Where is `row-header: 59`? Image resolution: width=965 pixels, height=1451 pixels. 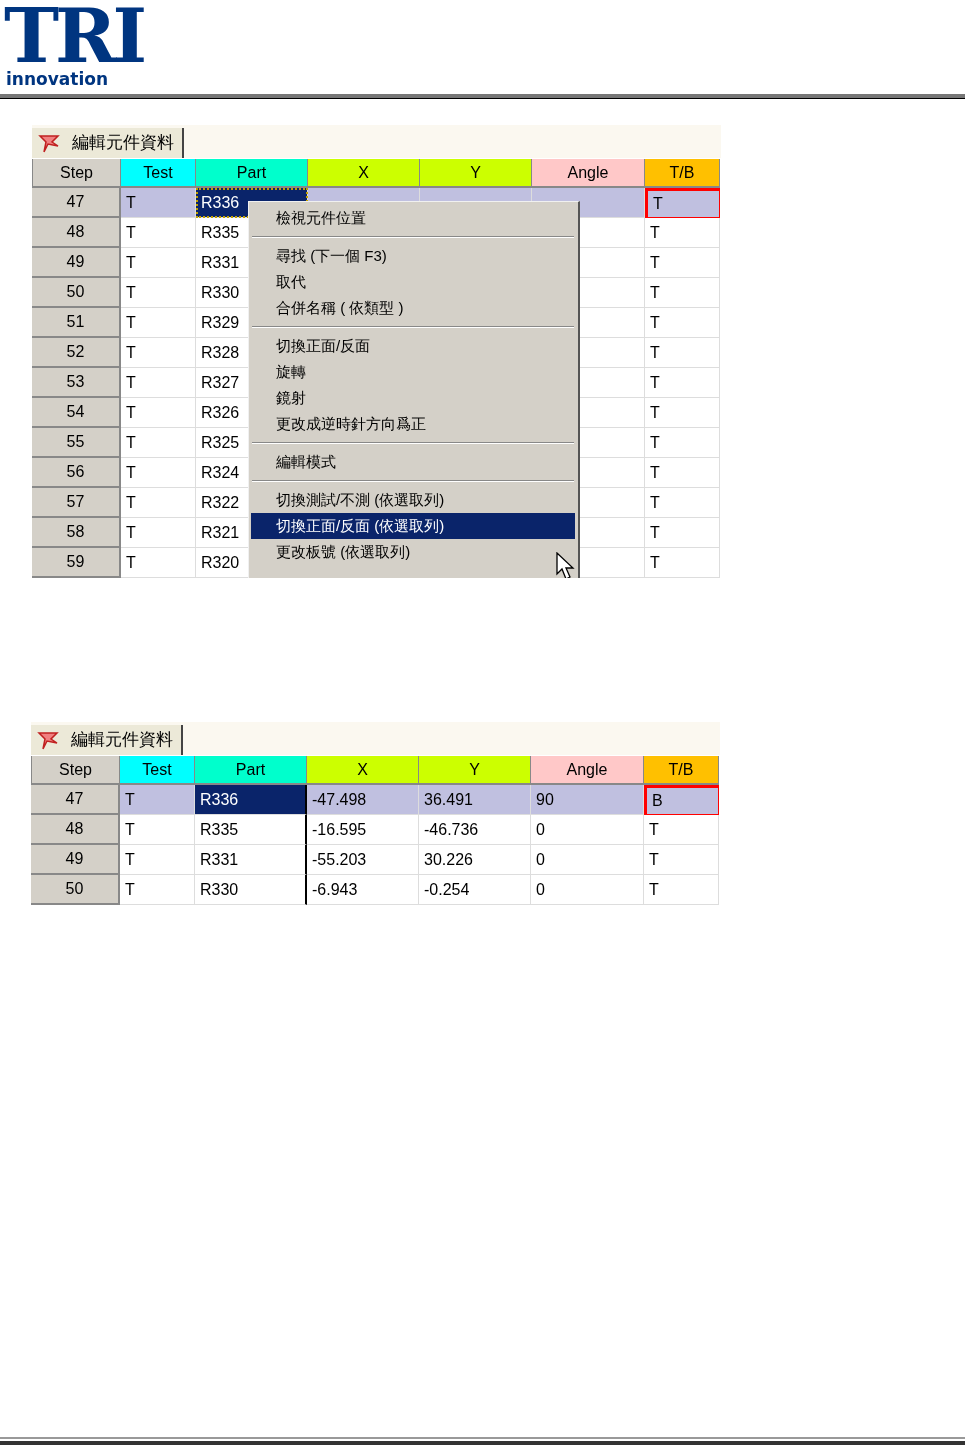
row-header: 59 is located at coordinates (76, 563).